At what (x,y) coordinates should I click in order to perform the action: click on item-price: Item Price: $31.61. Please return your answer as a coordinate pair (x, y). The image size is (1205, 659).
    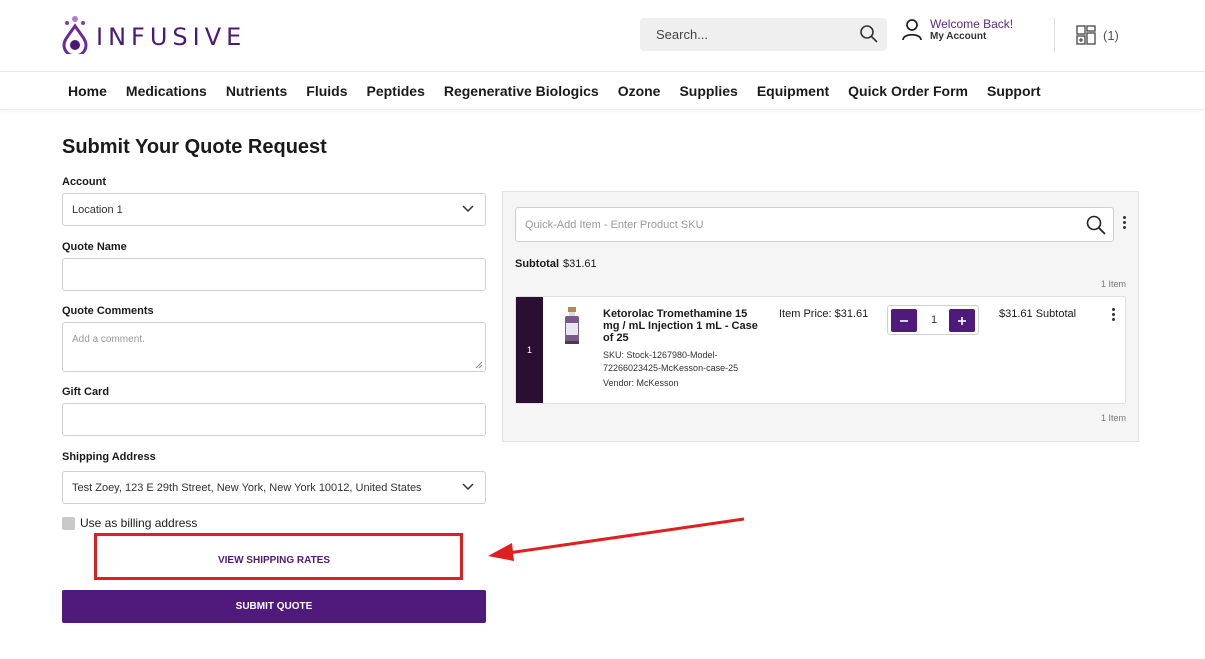
    Looking at the image, I should click on (824, 314).